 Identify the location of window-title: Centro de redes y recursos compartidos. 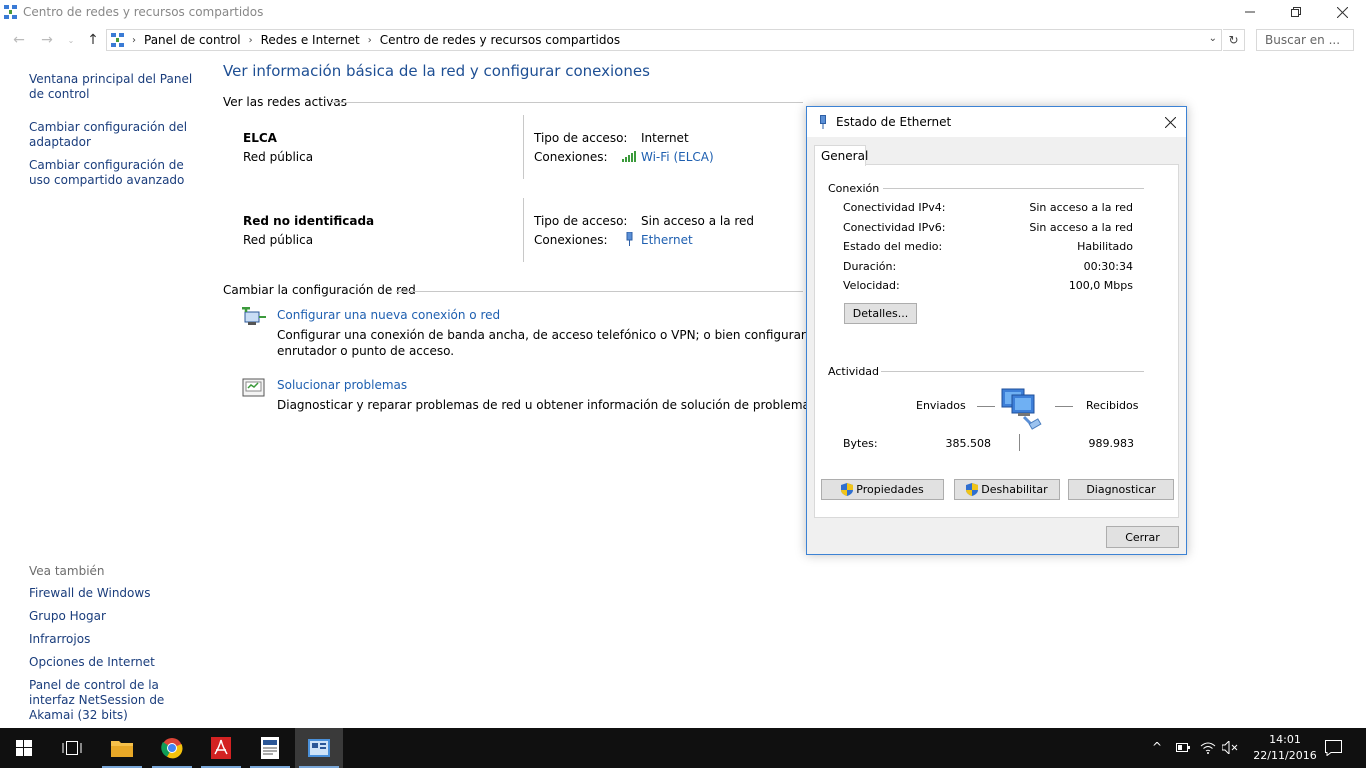
(143, 12).